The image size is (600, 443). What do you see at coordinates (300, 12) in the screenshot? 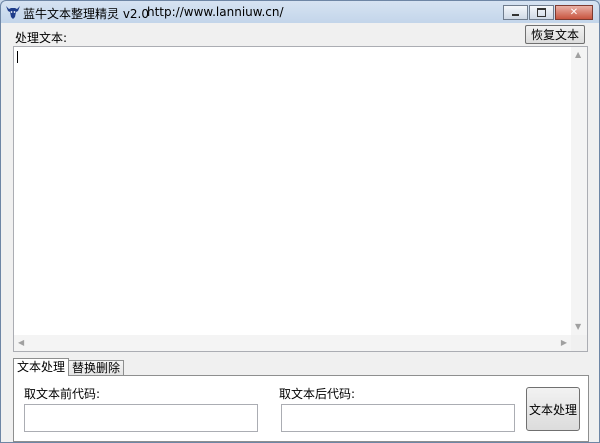
I see `title-bar: 蓝牛文本整理精灵 v2.0 http://www.lanniuw.cn/ ✕` at bounding box center [300, 12].